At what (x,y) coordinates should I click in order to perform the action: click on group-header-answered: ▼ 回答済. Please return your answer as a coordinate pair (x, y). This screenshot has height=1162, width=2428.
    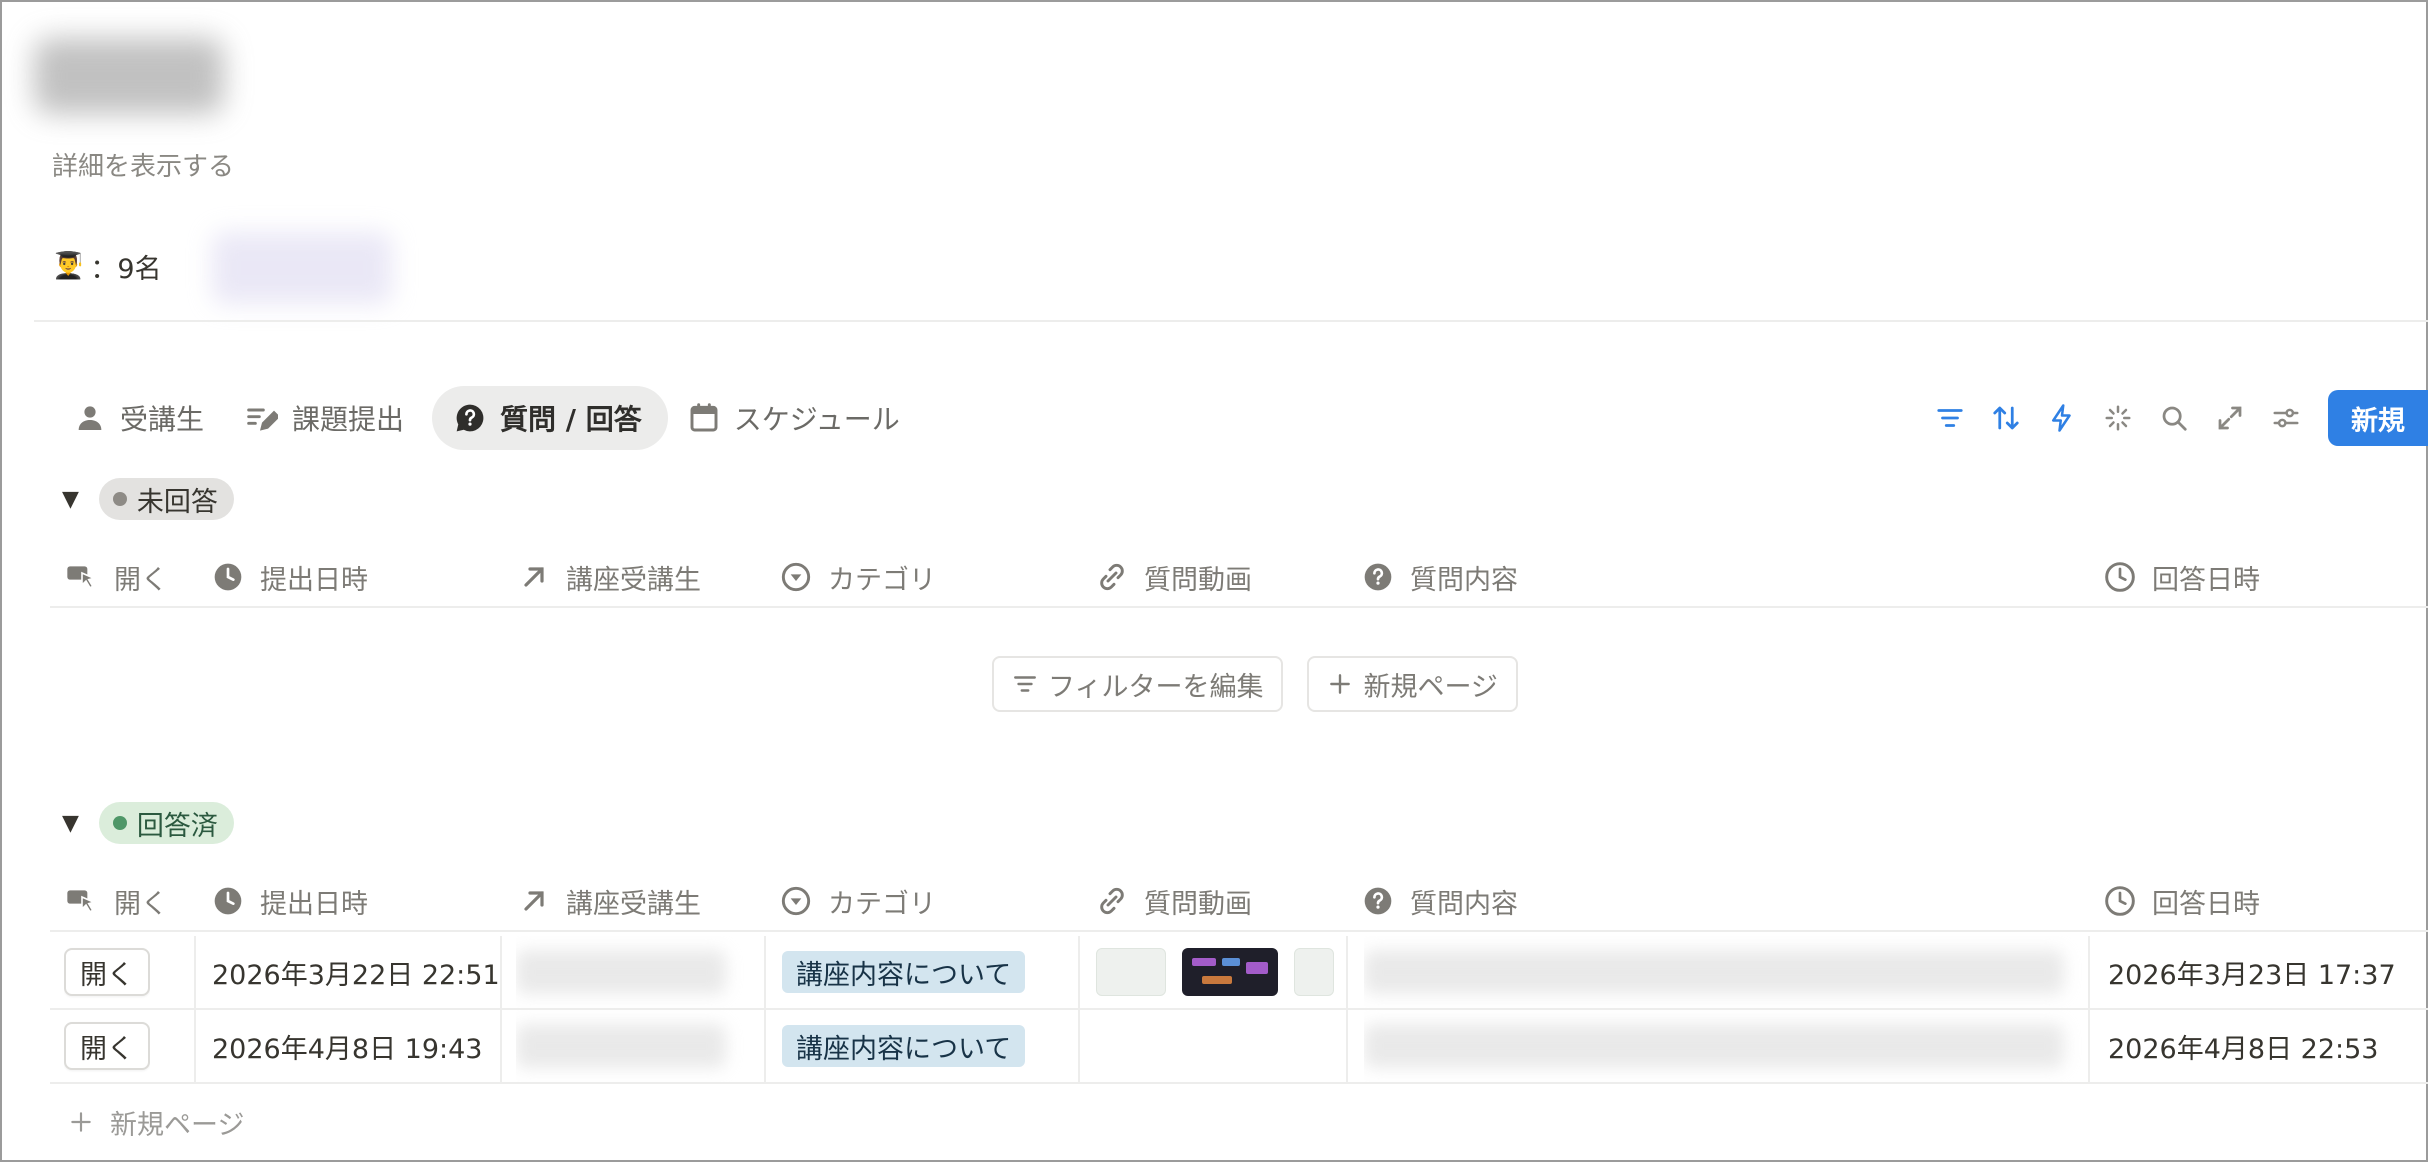
    Looking at the image, I should click on (148, 823).